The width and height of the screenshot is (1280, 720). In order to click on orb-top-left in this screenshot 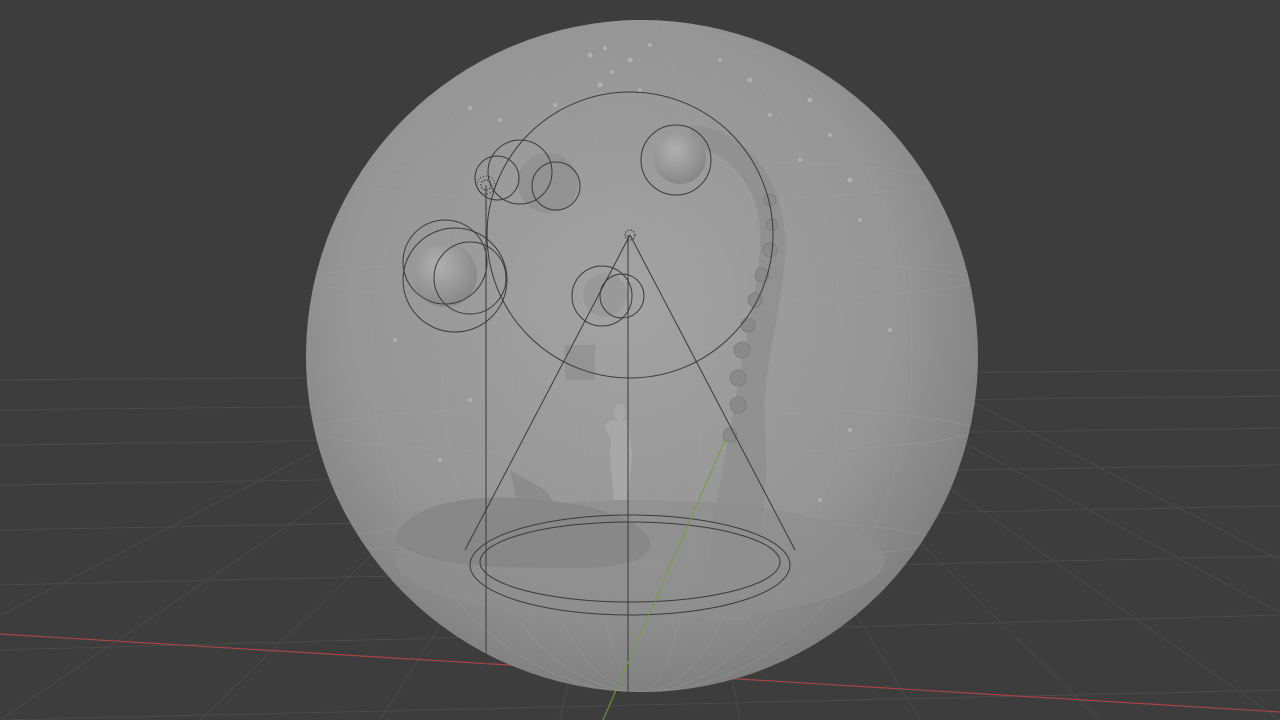, I will do `click(548, 183)`.